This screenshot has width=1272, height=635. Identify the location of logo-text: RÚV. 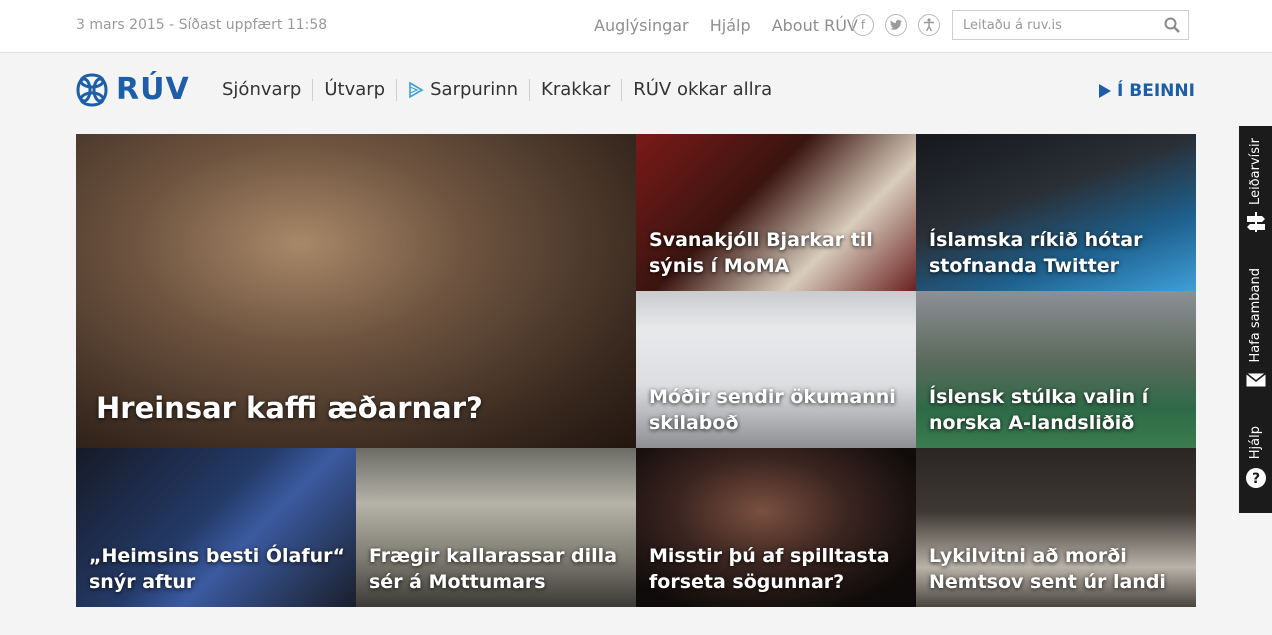
(153, 89).